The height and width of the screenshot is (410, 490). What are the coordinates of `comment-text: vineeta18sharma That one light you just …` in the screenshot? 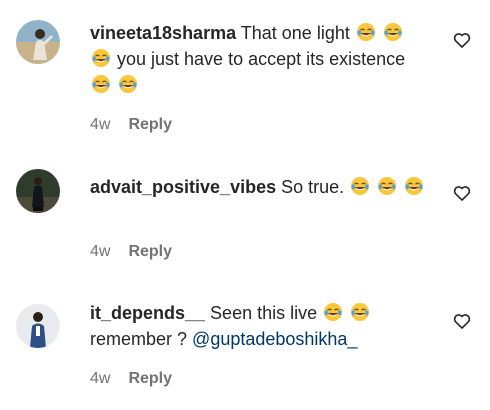 It's located at (260, 59).